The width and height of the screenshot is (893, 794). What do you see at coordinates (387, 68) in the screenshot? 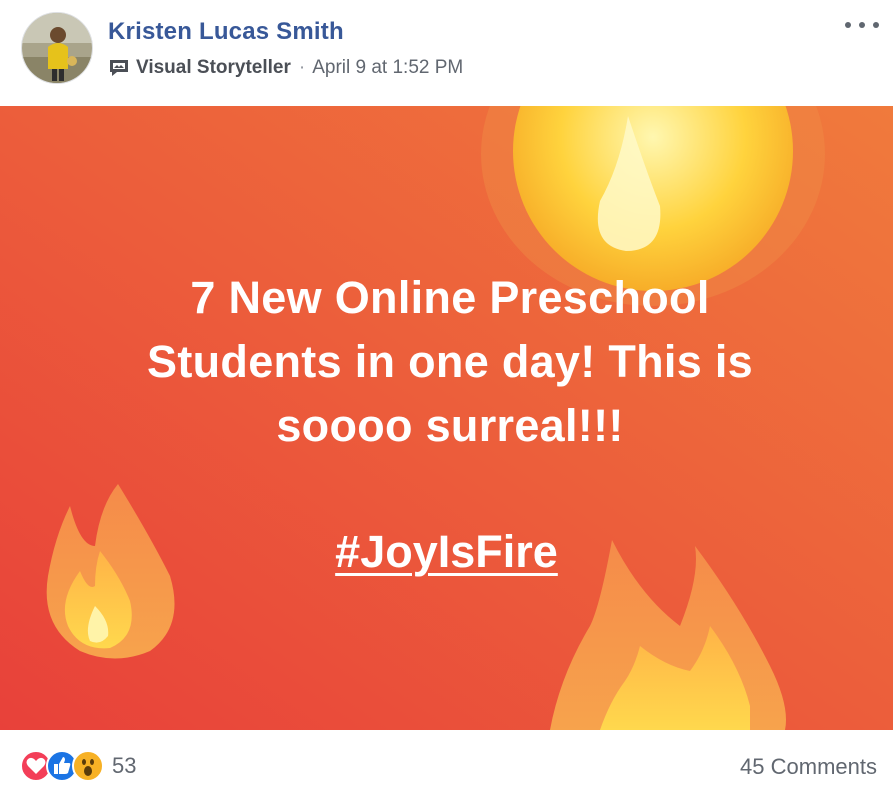
I see `post-timestamp: April 9 at 1:52 PM` at bounding box center [387, 68].